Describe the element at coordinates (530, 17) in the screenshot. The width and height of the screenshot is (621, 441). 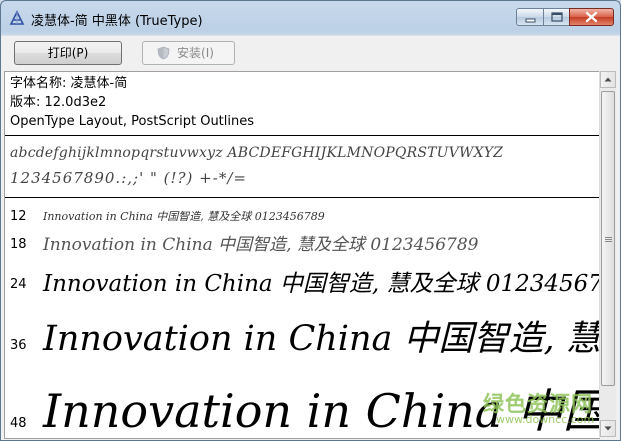
I see `minimize-button` at that location.